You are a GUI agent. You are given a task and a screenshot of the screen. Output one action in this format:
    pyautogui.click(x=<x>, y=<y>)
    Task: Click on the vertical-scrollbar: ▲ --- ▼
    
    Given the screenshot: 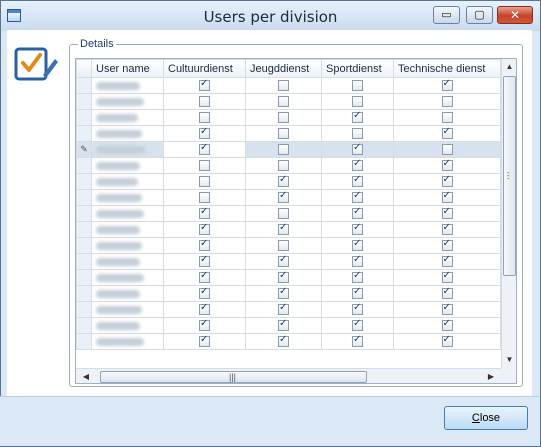 What is the action you would take?
    pyautogui.click(x=508, y=213)
    